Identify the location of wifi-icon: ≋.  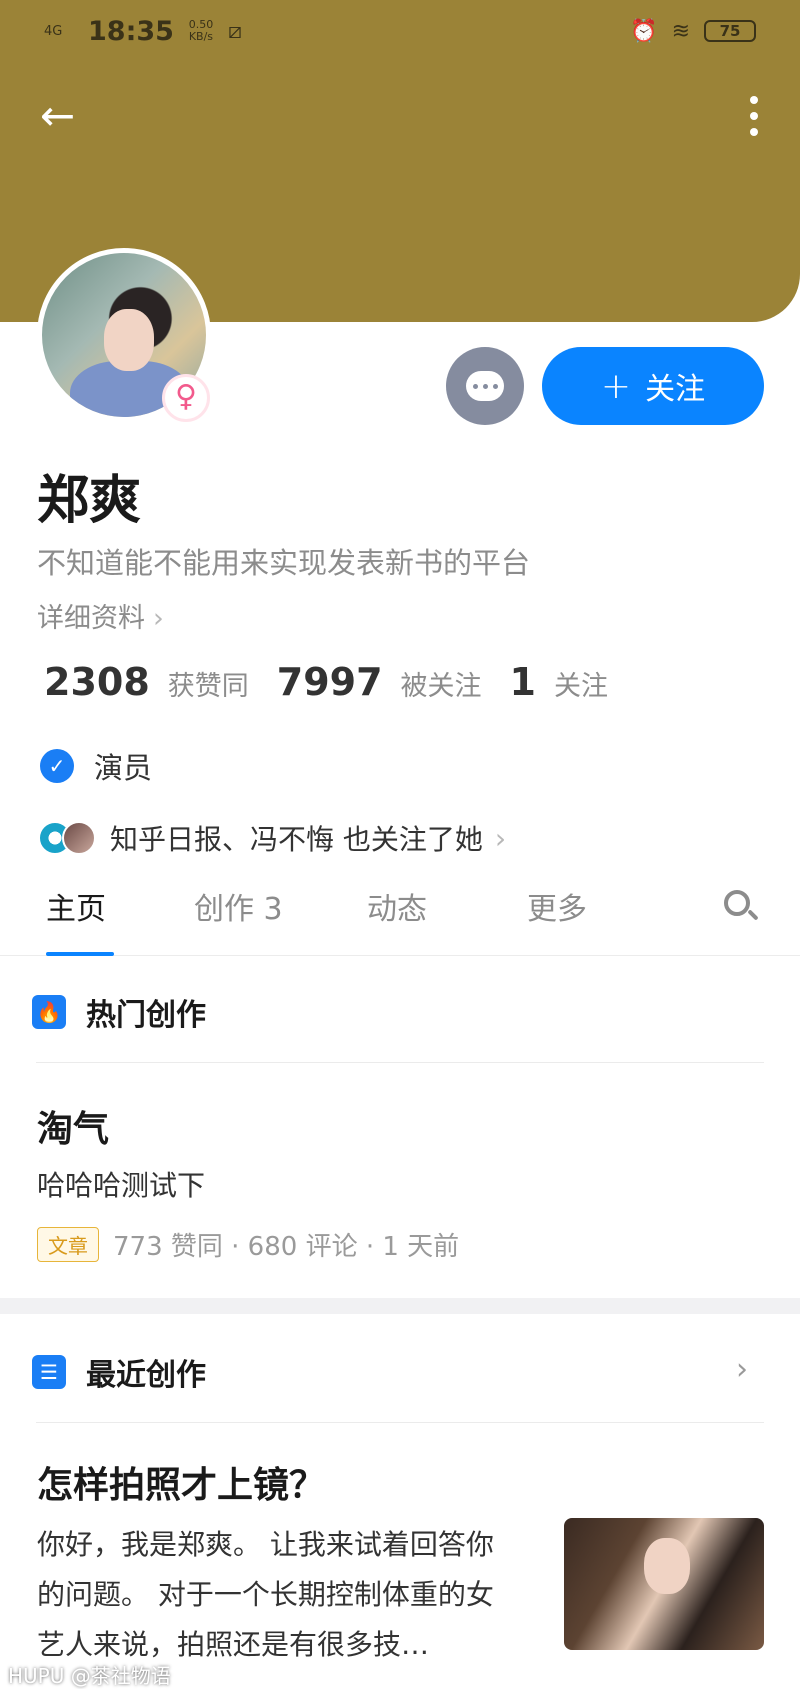
(680, 31).